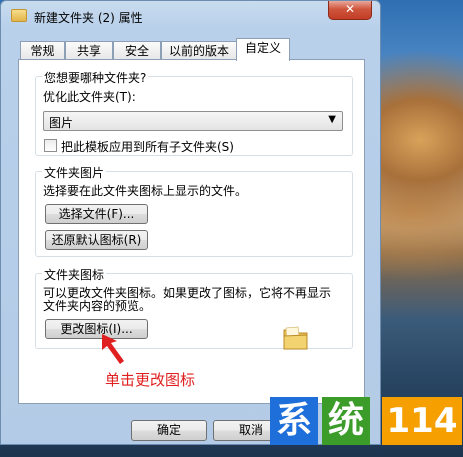 Image resolution: width=463 pixels, height=457 pixels. I want to click on annotation-label: 单击更改图标, so click(150, 380).